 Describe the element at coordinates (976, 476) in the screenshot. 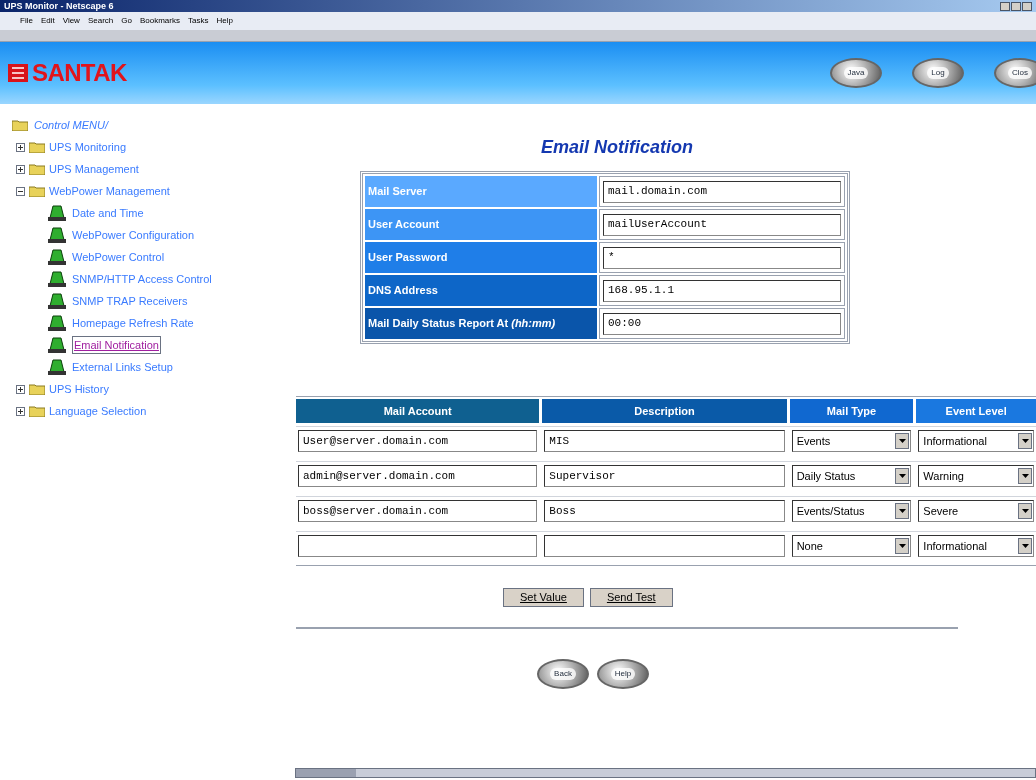

I see `event-level-select: Warning` at that location.